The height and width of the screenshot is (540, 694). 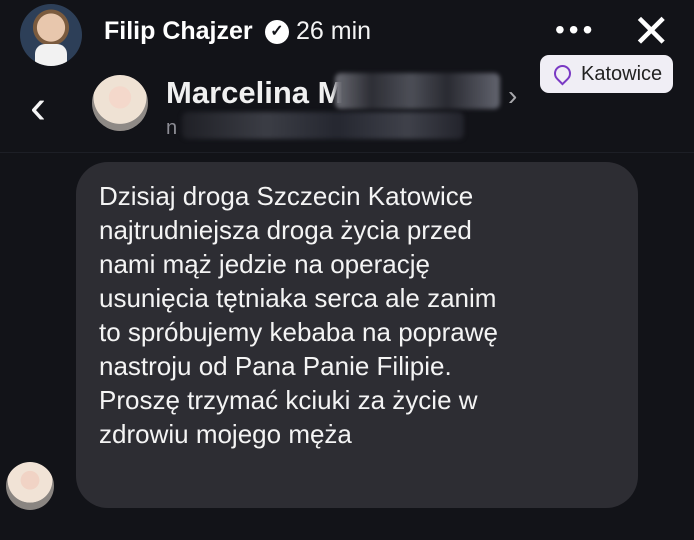 I want to click on back-button: ‹, so click(x=38, y=108).